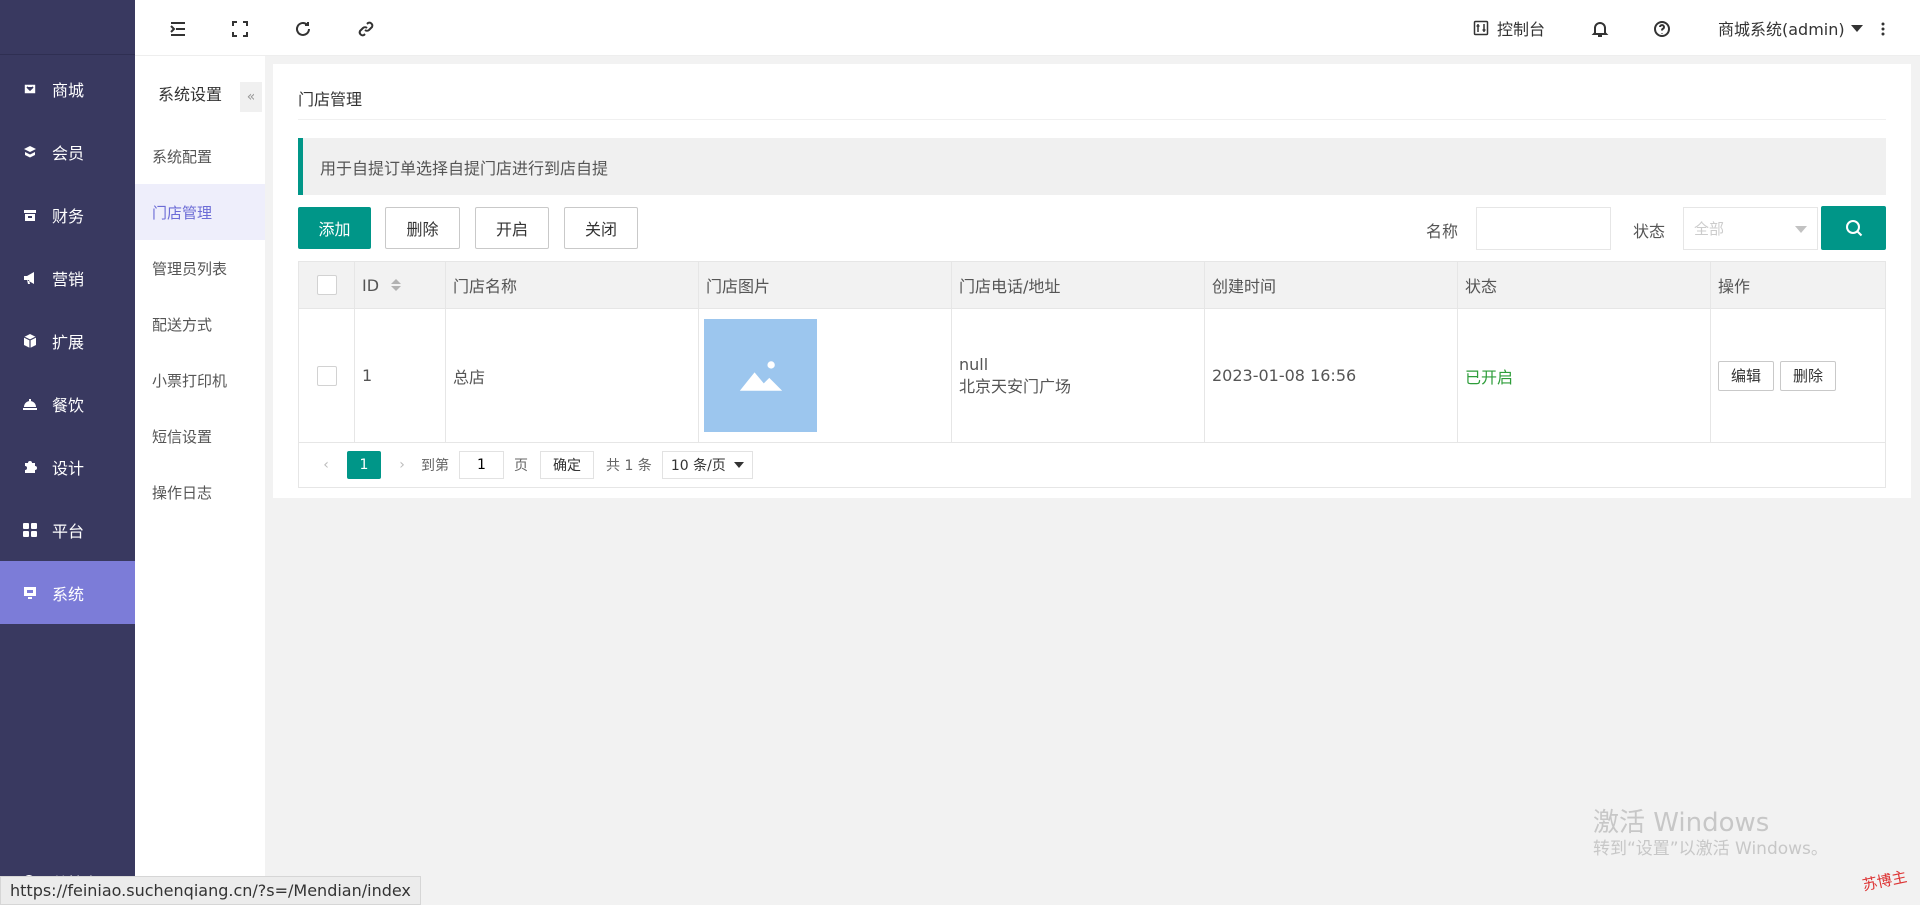 The width and height of the screenshot is (1920, 905). What do you see at coordinates (1543, 228) in the screenshot?
I see `name-filter-input` at bounding box center [1543, 228].